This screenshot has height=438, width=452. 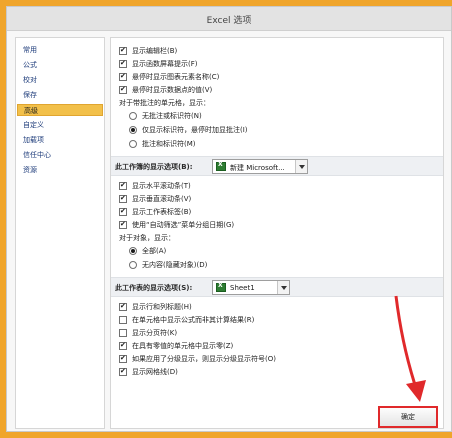 I want to click on show-zero-label: 在具有零值的单元格中显示零(Z), so click(x=183, y=346).